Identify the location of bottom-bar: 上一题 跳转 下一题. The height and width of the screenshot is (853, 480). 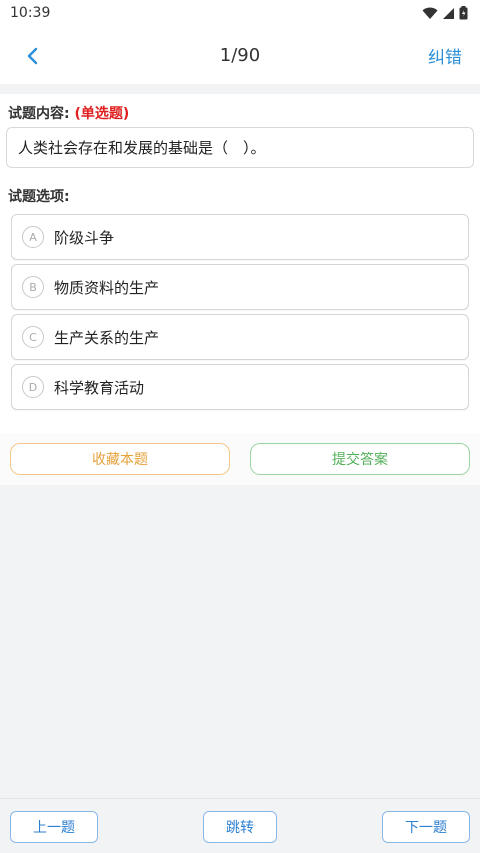
(240, 825).